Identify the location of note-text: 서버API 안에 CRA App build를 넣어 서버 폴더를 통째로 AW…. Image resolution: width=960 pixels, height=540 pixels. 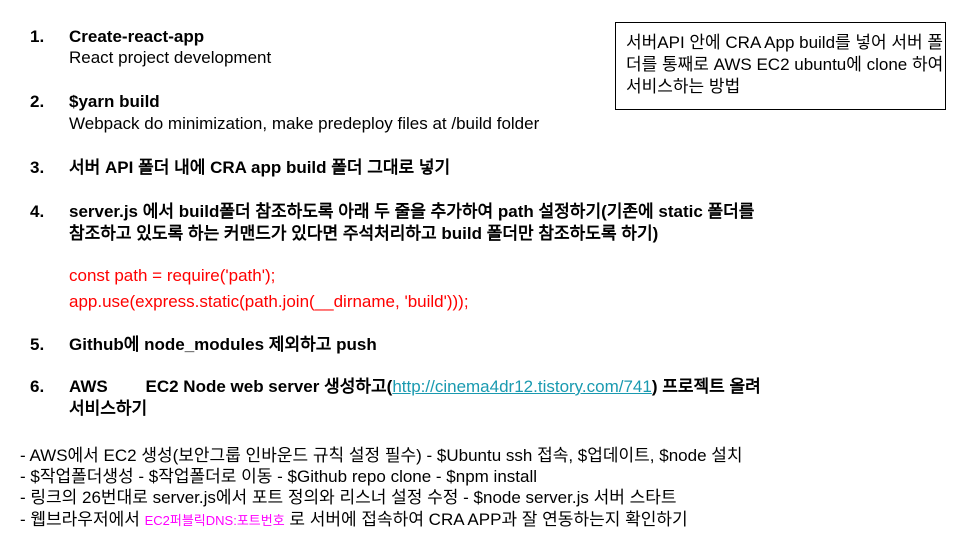
(785, 64).